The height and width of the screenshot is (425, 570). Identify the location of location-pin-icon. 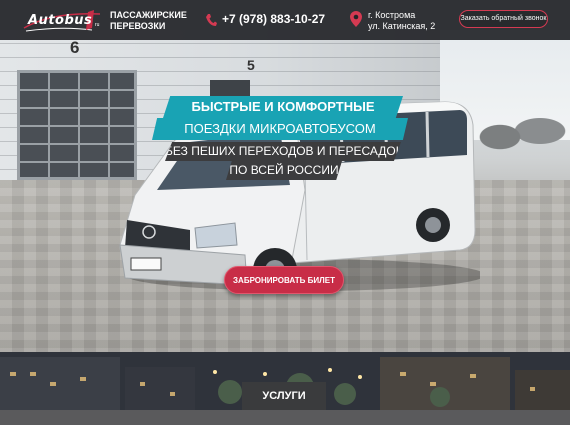
(356, 19).